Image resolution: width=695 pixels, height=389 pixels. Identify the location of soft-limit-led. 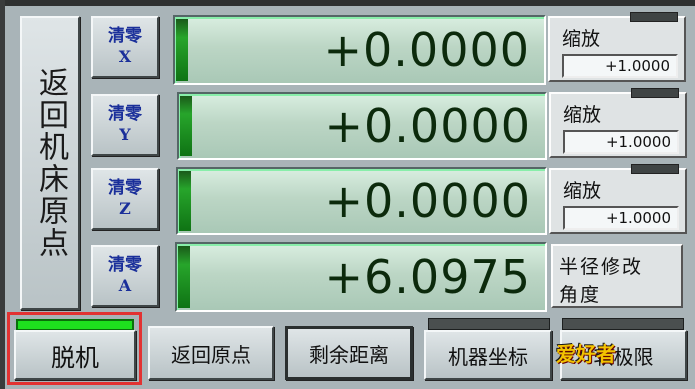
(623, 324).